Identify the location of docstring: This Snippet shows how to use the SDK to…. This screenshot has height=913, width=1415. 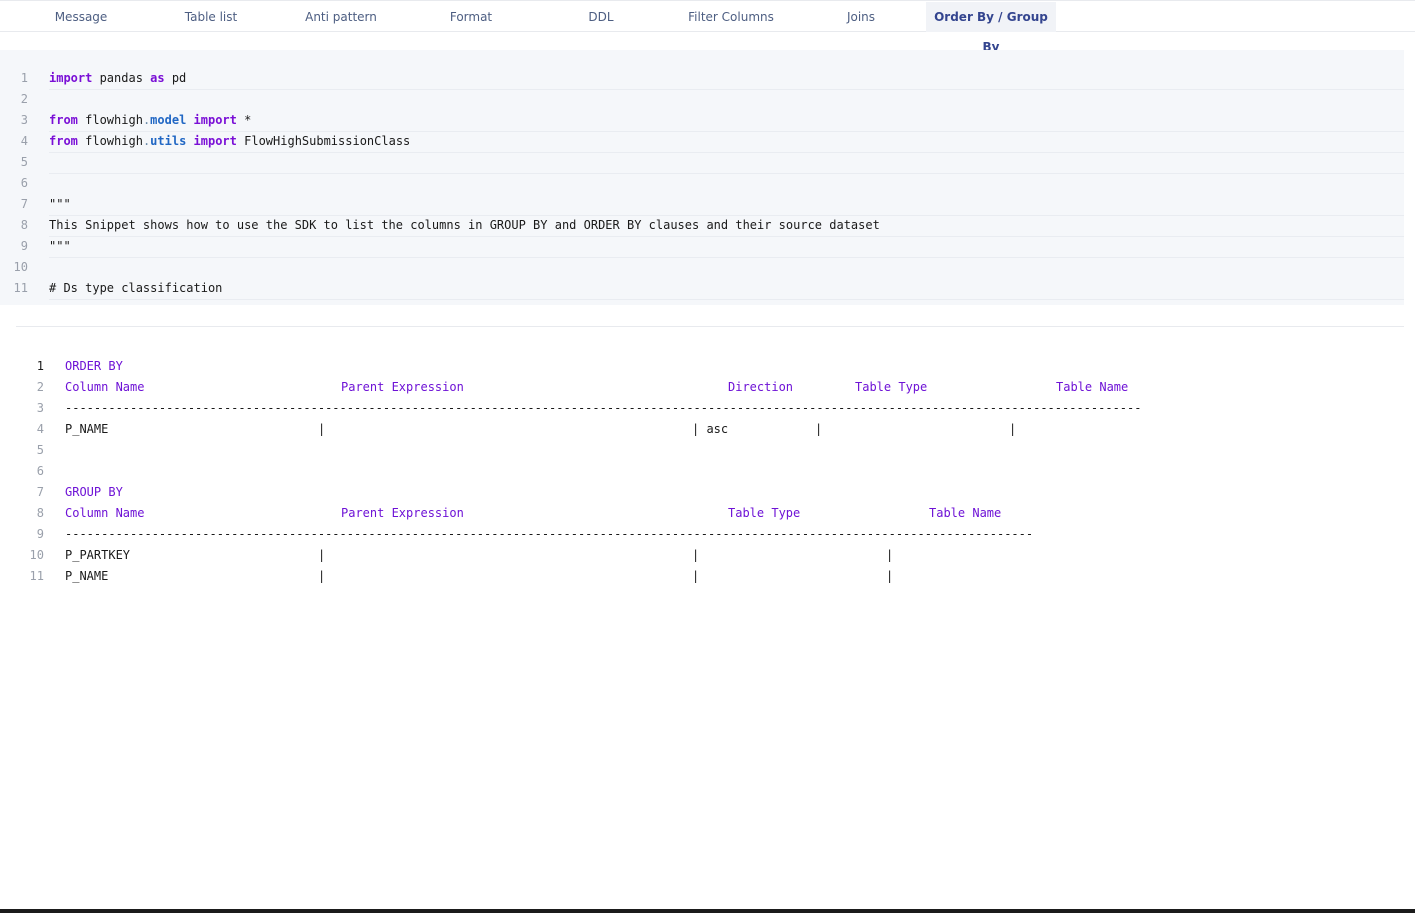
(726, 226).